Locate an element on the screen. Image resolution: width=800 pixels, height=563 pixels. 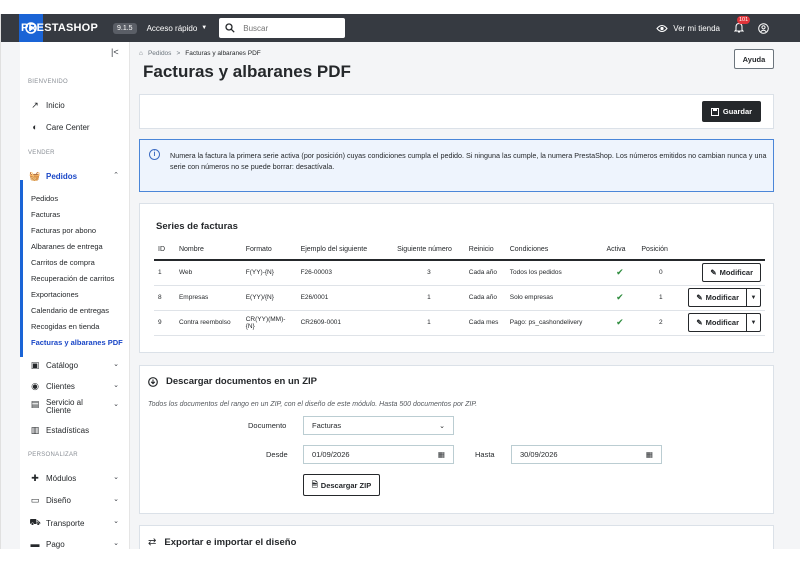
cell-active: ✔ is located at coordinates (620, 273).